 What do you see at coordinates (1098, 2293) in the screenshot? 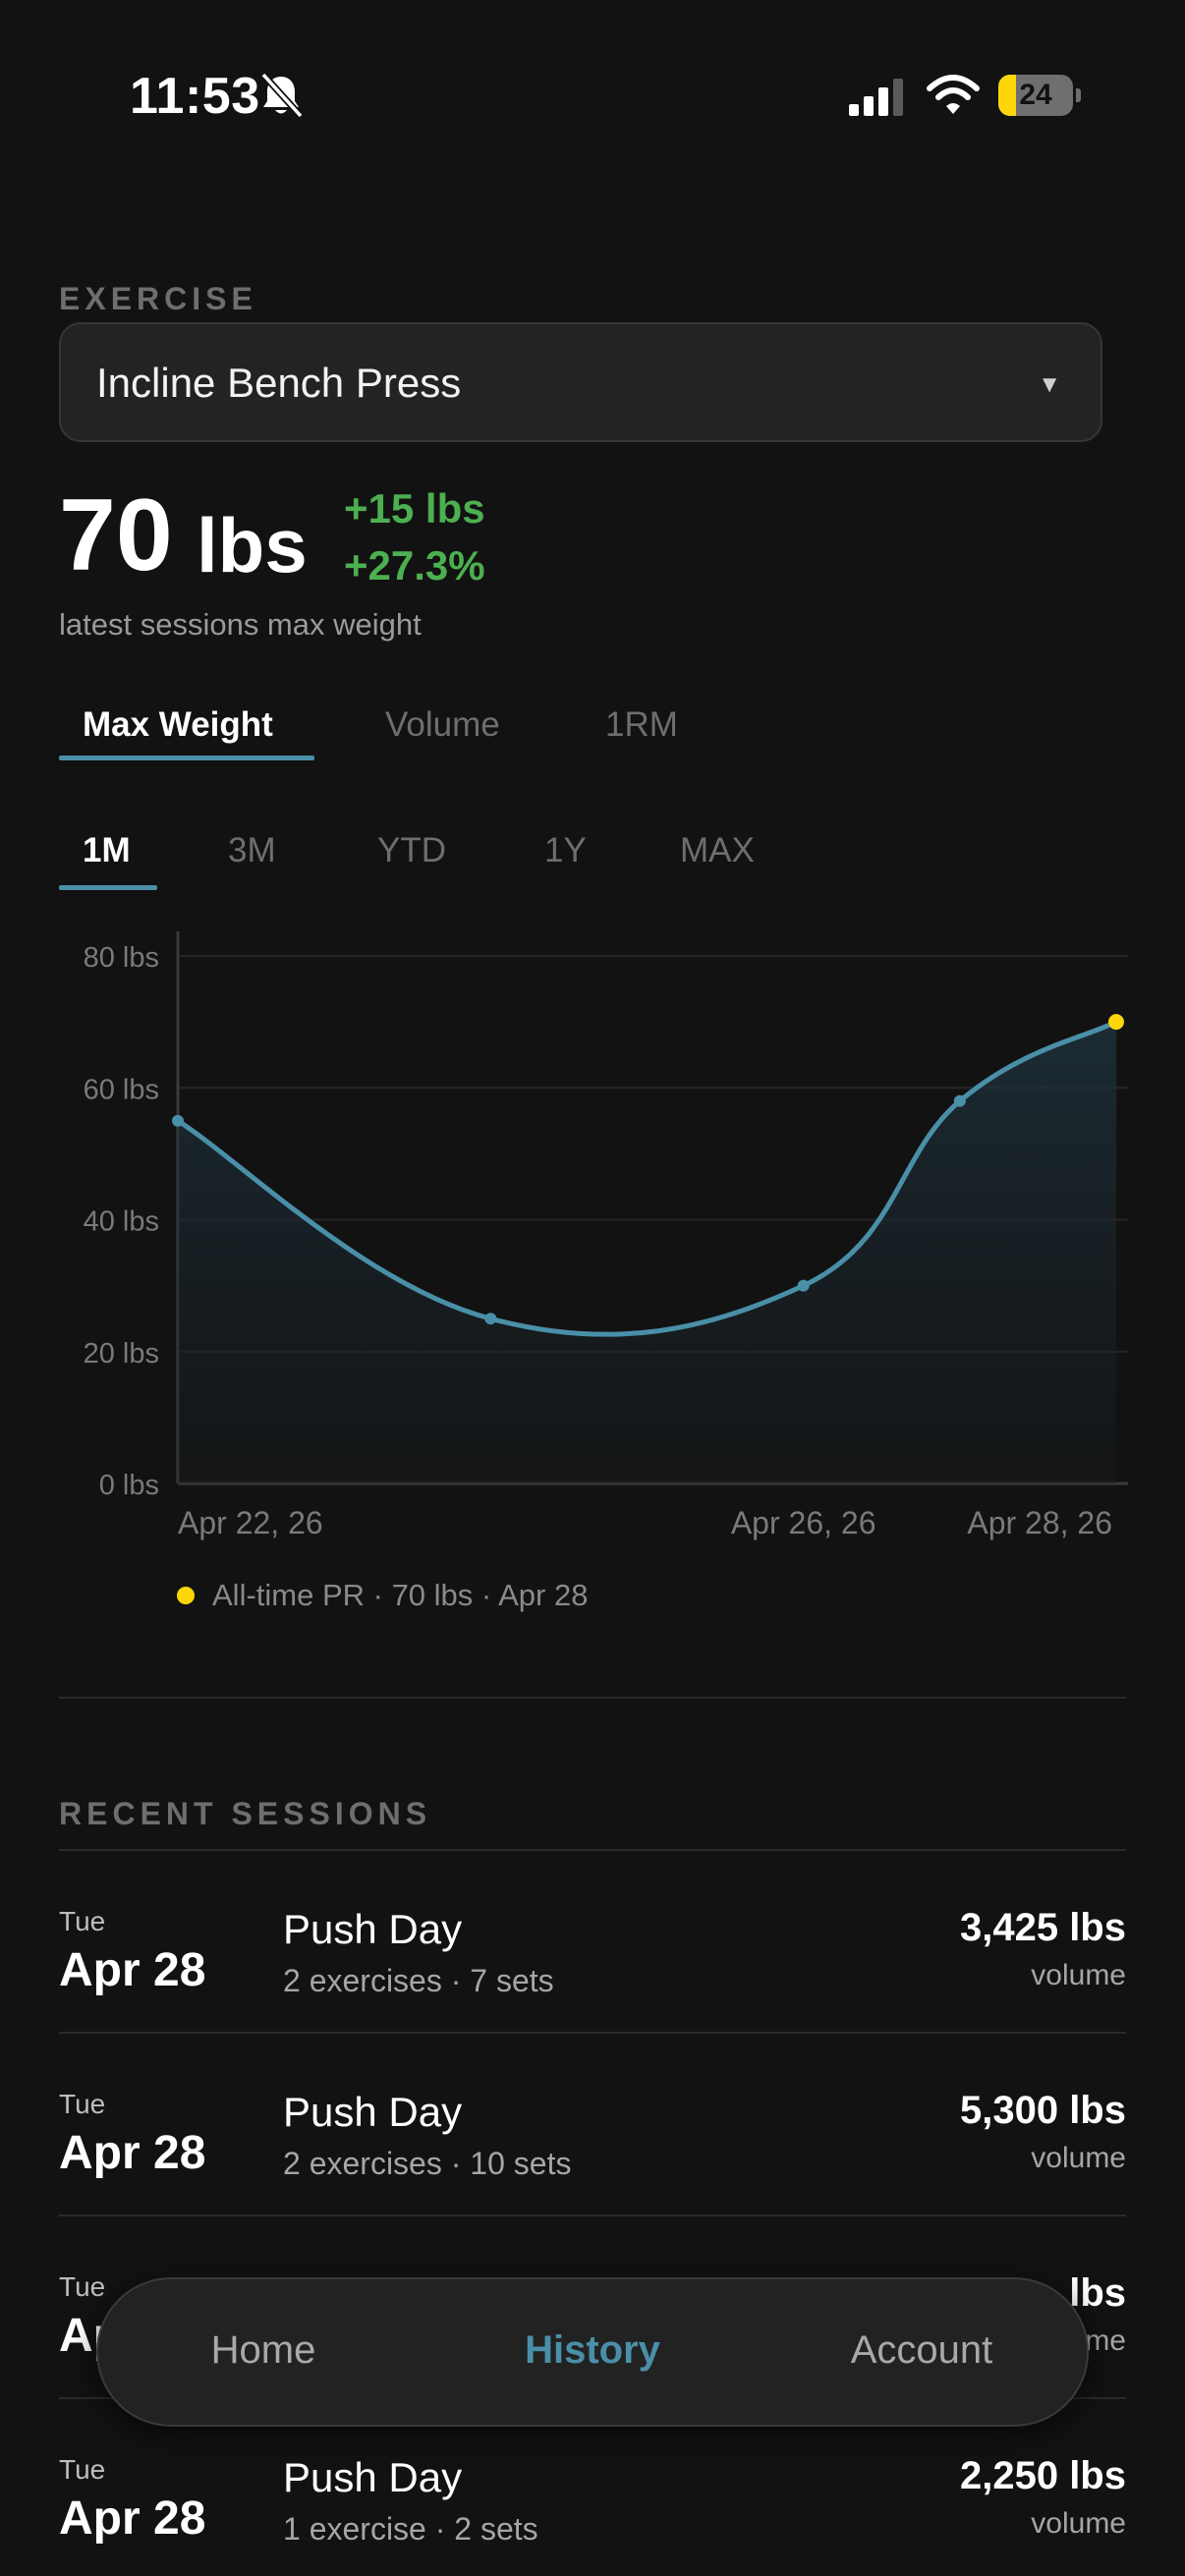
I see `session-volume: lbs` at bounding box center [1098, 2293].